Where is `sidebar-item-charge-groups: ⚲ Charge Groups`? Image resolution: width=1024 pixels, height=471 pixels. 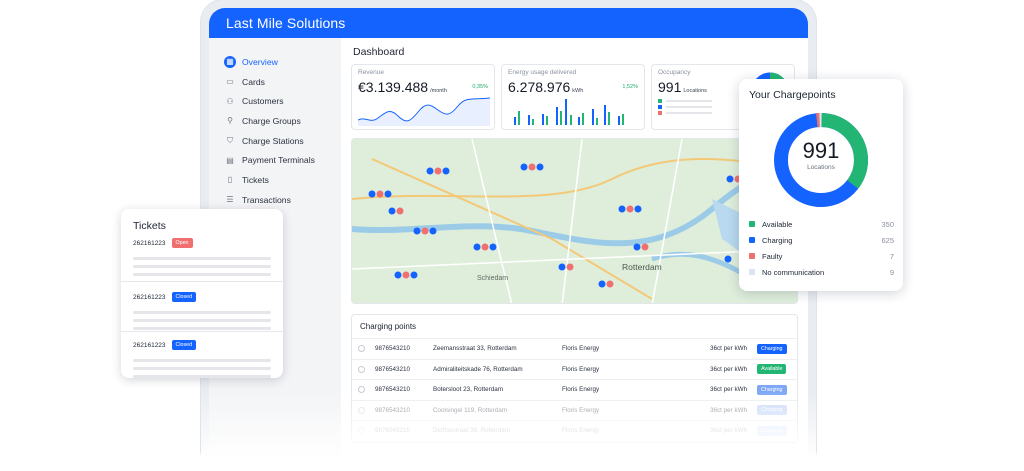 sidebar-item-charge-groups: ⚲ Charge Groups is located at coordinates (282, 121).